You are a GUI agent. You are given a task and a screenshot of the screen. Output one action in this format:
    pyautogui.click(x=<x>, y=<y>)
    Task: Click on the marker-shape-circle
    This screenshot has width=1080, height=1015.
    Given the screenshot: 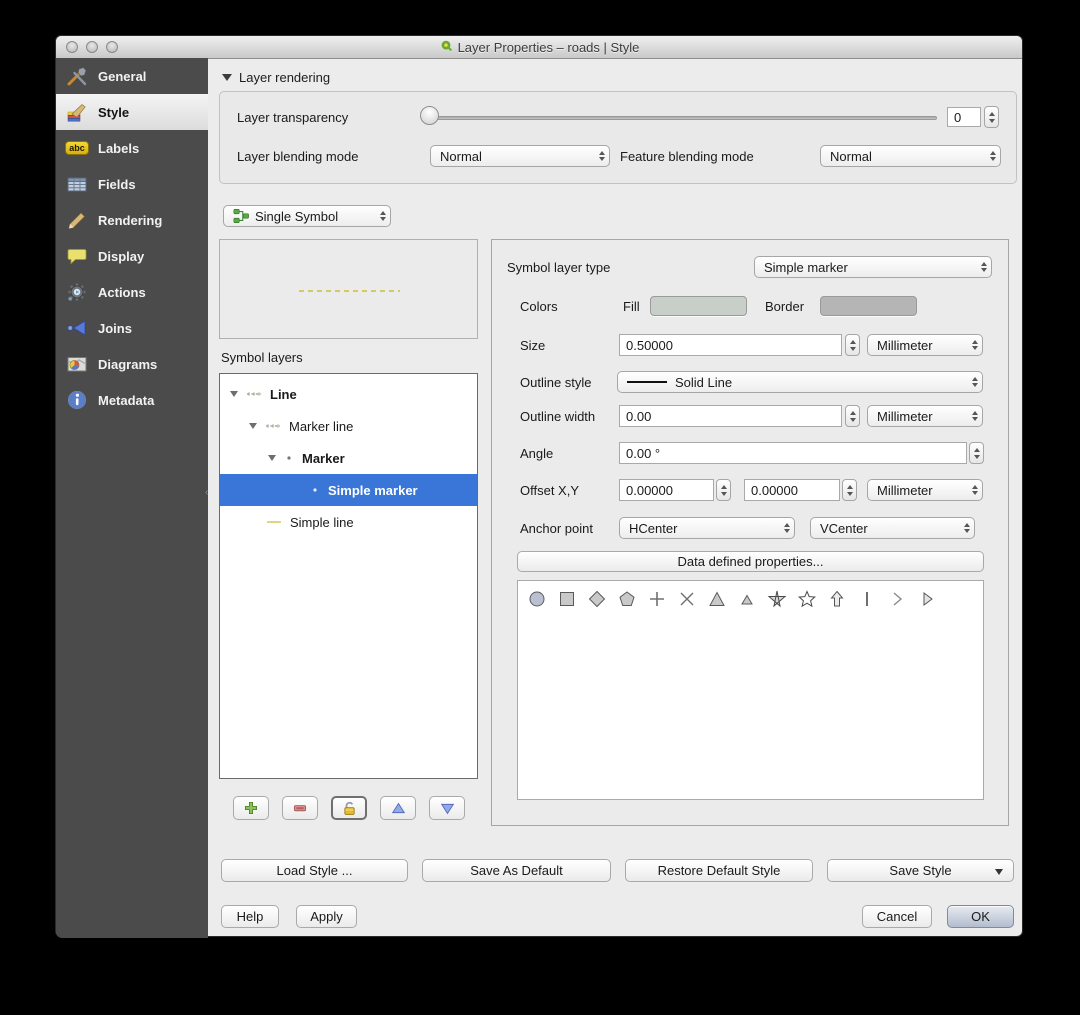 What is the action you would take?
    pyautogui.click(x=537, y=599)
    